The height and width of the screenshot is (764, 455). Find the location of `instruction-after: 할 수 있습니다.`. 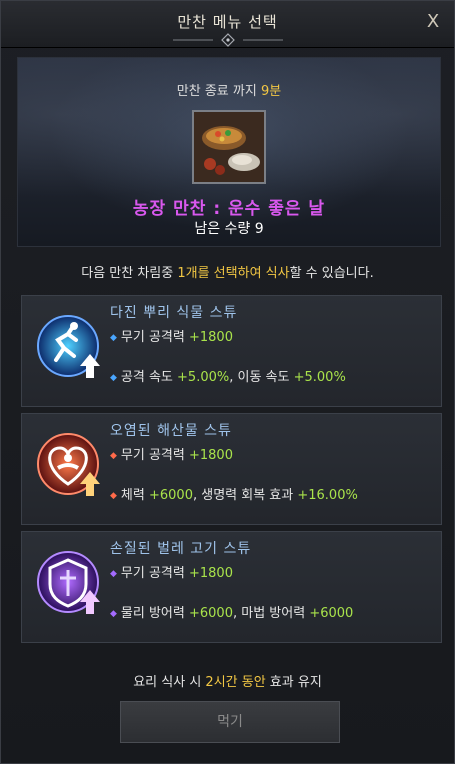

instruction-after: 할 수 있습니다. is located at coordinates (331, 273).